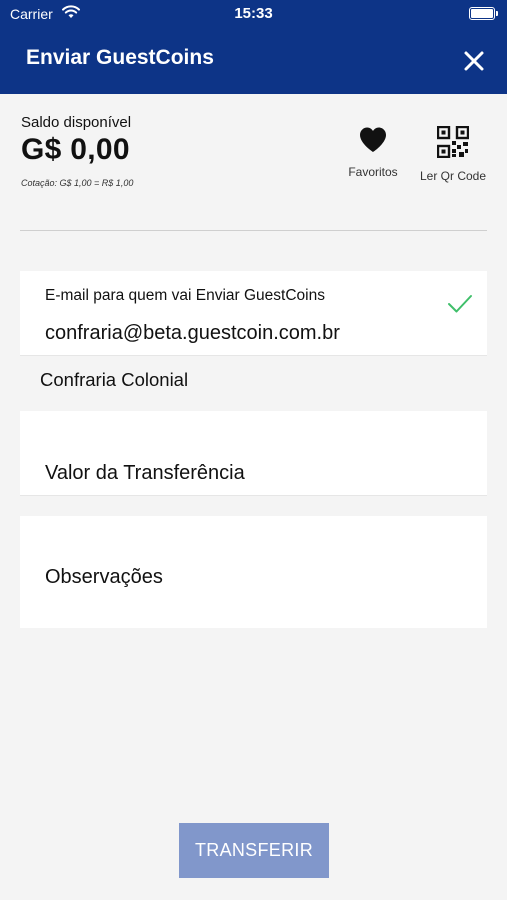 Image resolution: width=507 pixels, height=900 pixels. What do you see at coordinates (373, 172) in the screenshot?
I see `favorites-label: Favoritos` at bounding box center [373, 172].